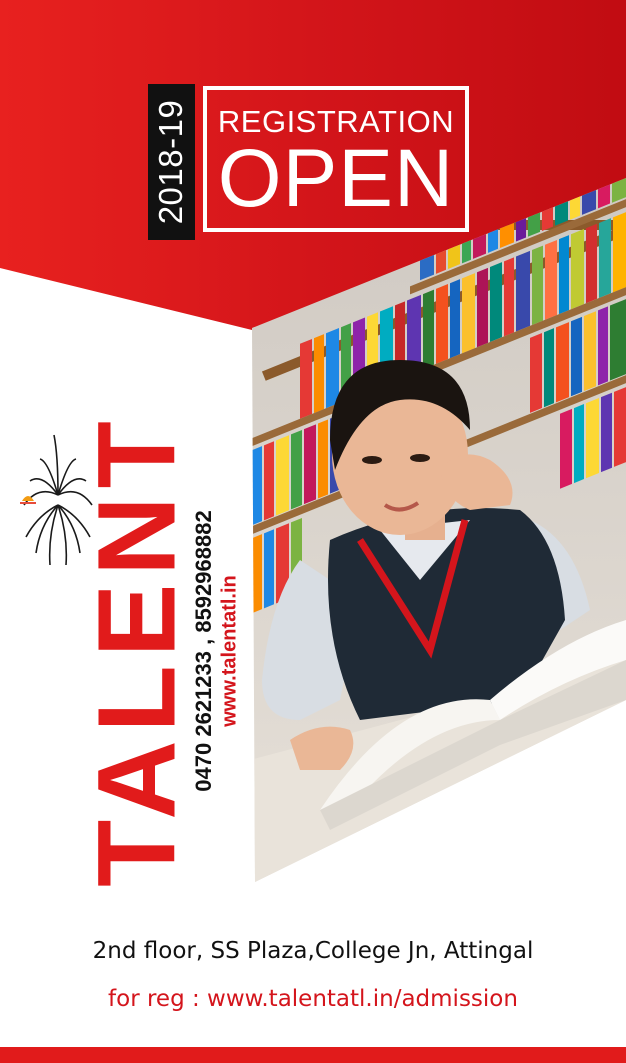  Describe the element at coordinates (336, 178) in the screenshot. I see `open-heading: OPEN` at that location.